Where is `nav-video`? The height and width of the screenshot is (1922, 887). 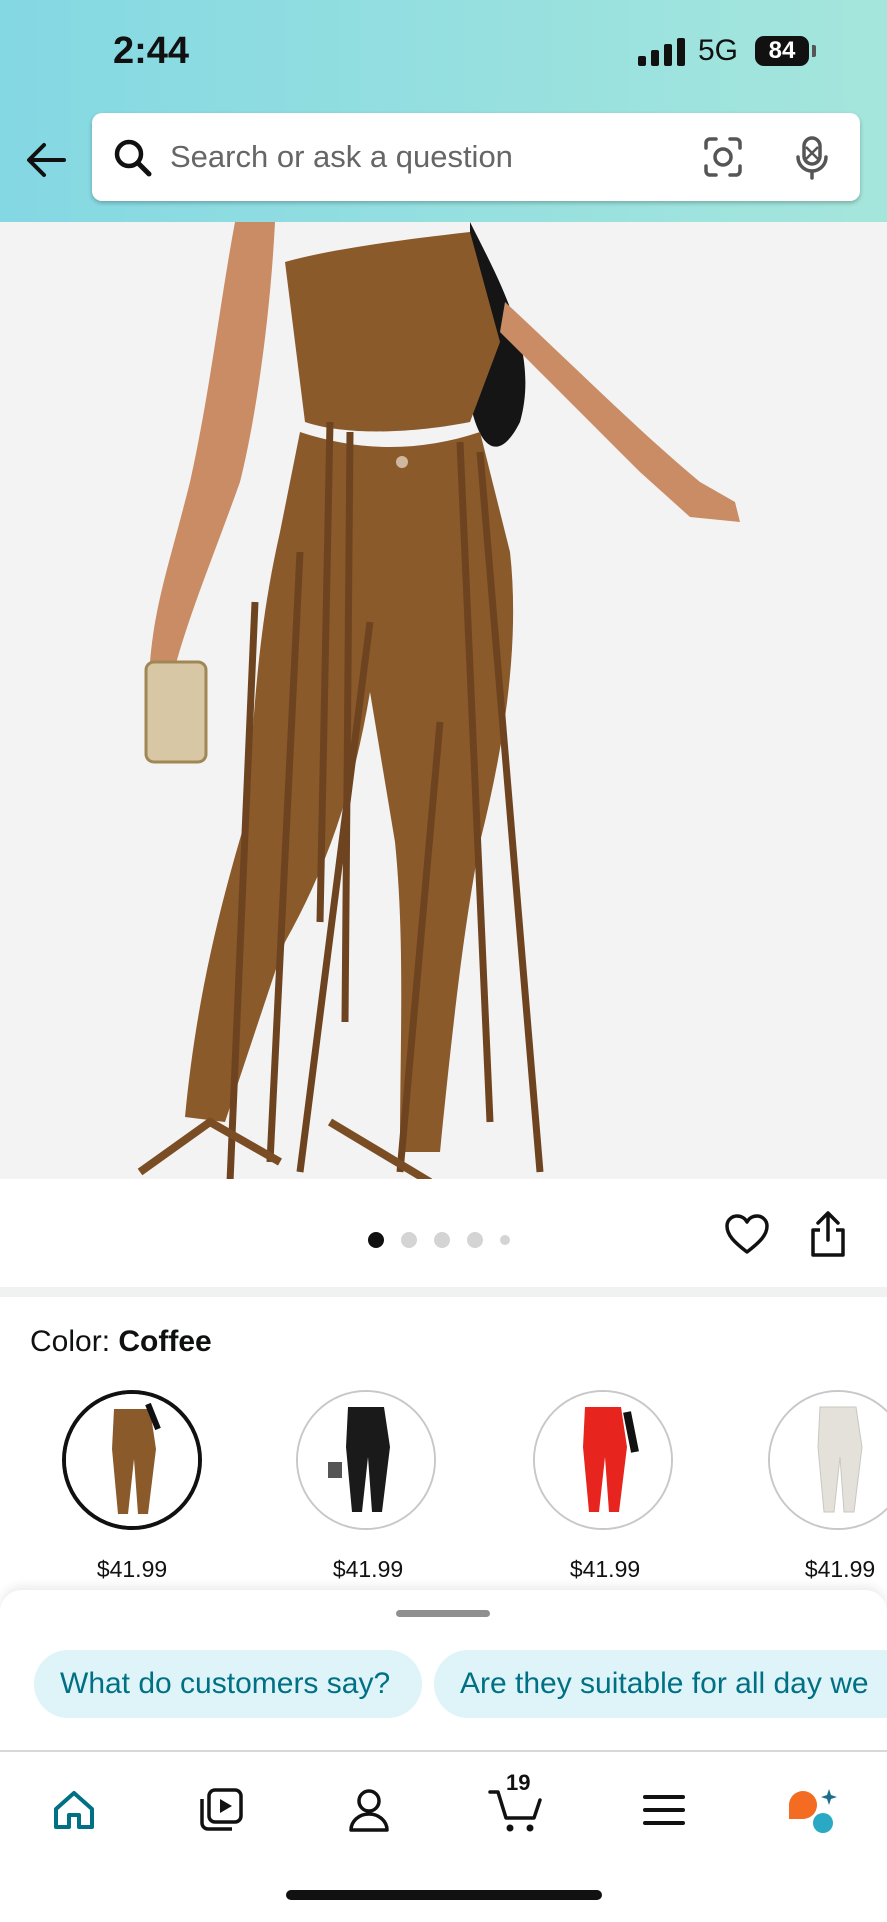 nav-video is located at coordinates (221, 1810).